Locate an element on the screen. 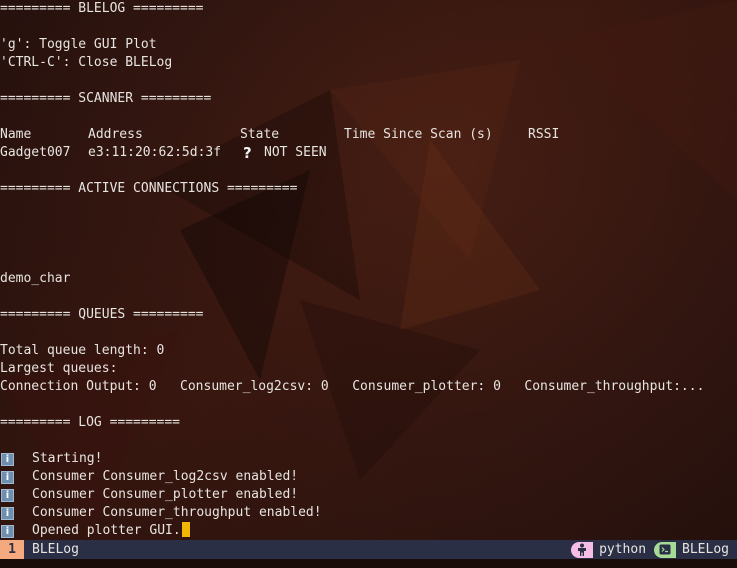 This screenshot has height=568, width=737. window-name: BLELog is located at coordinates (55, 549).